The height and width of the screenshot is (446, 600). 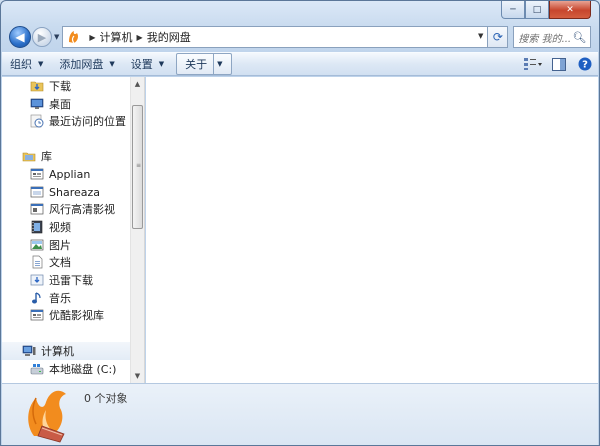 I want to click on sidebar-item-videos: 视频, so click(x=50, y=227).